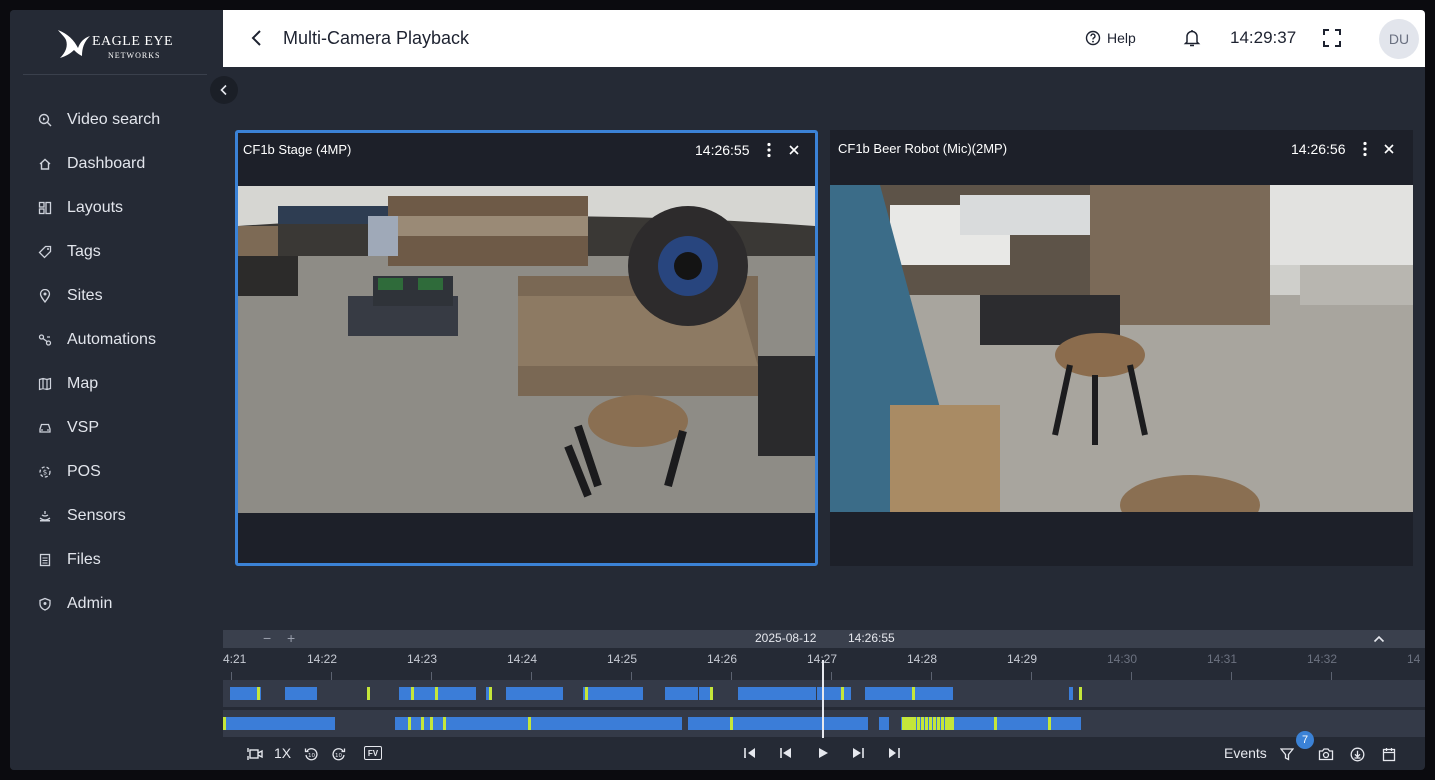 The height and width of the screenshot is (780, 1435). I want to click on sidebar-item-map: Map, so click(116, 384).